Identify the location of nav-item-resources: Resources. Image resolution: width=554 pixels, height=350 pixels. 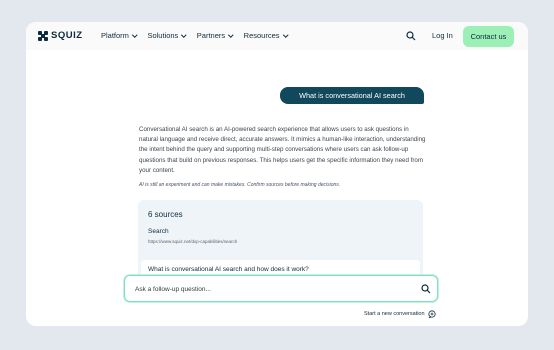
(265, 35).